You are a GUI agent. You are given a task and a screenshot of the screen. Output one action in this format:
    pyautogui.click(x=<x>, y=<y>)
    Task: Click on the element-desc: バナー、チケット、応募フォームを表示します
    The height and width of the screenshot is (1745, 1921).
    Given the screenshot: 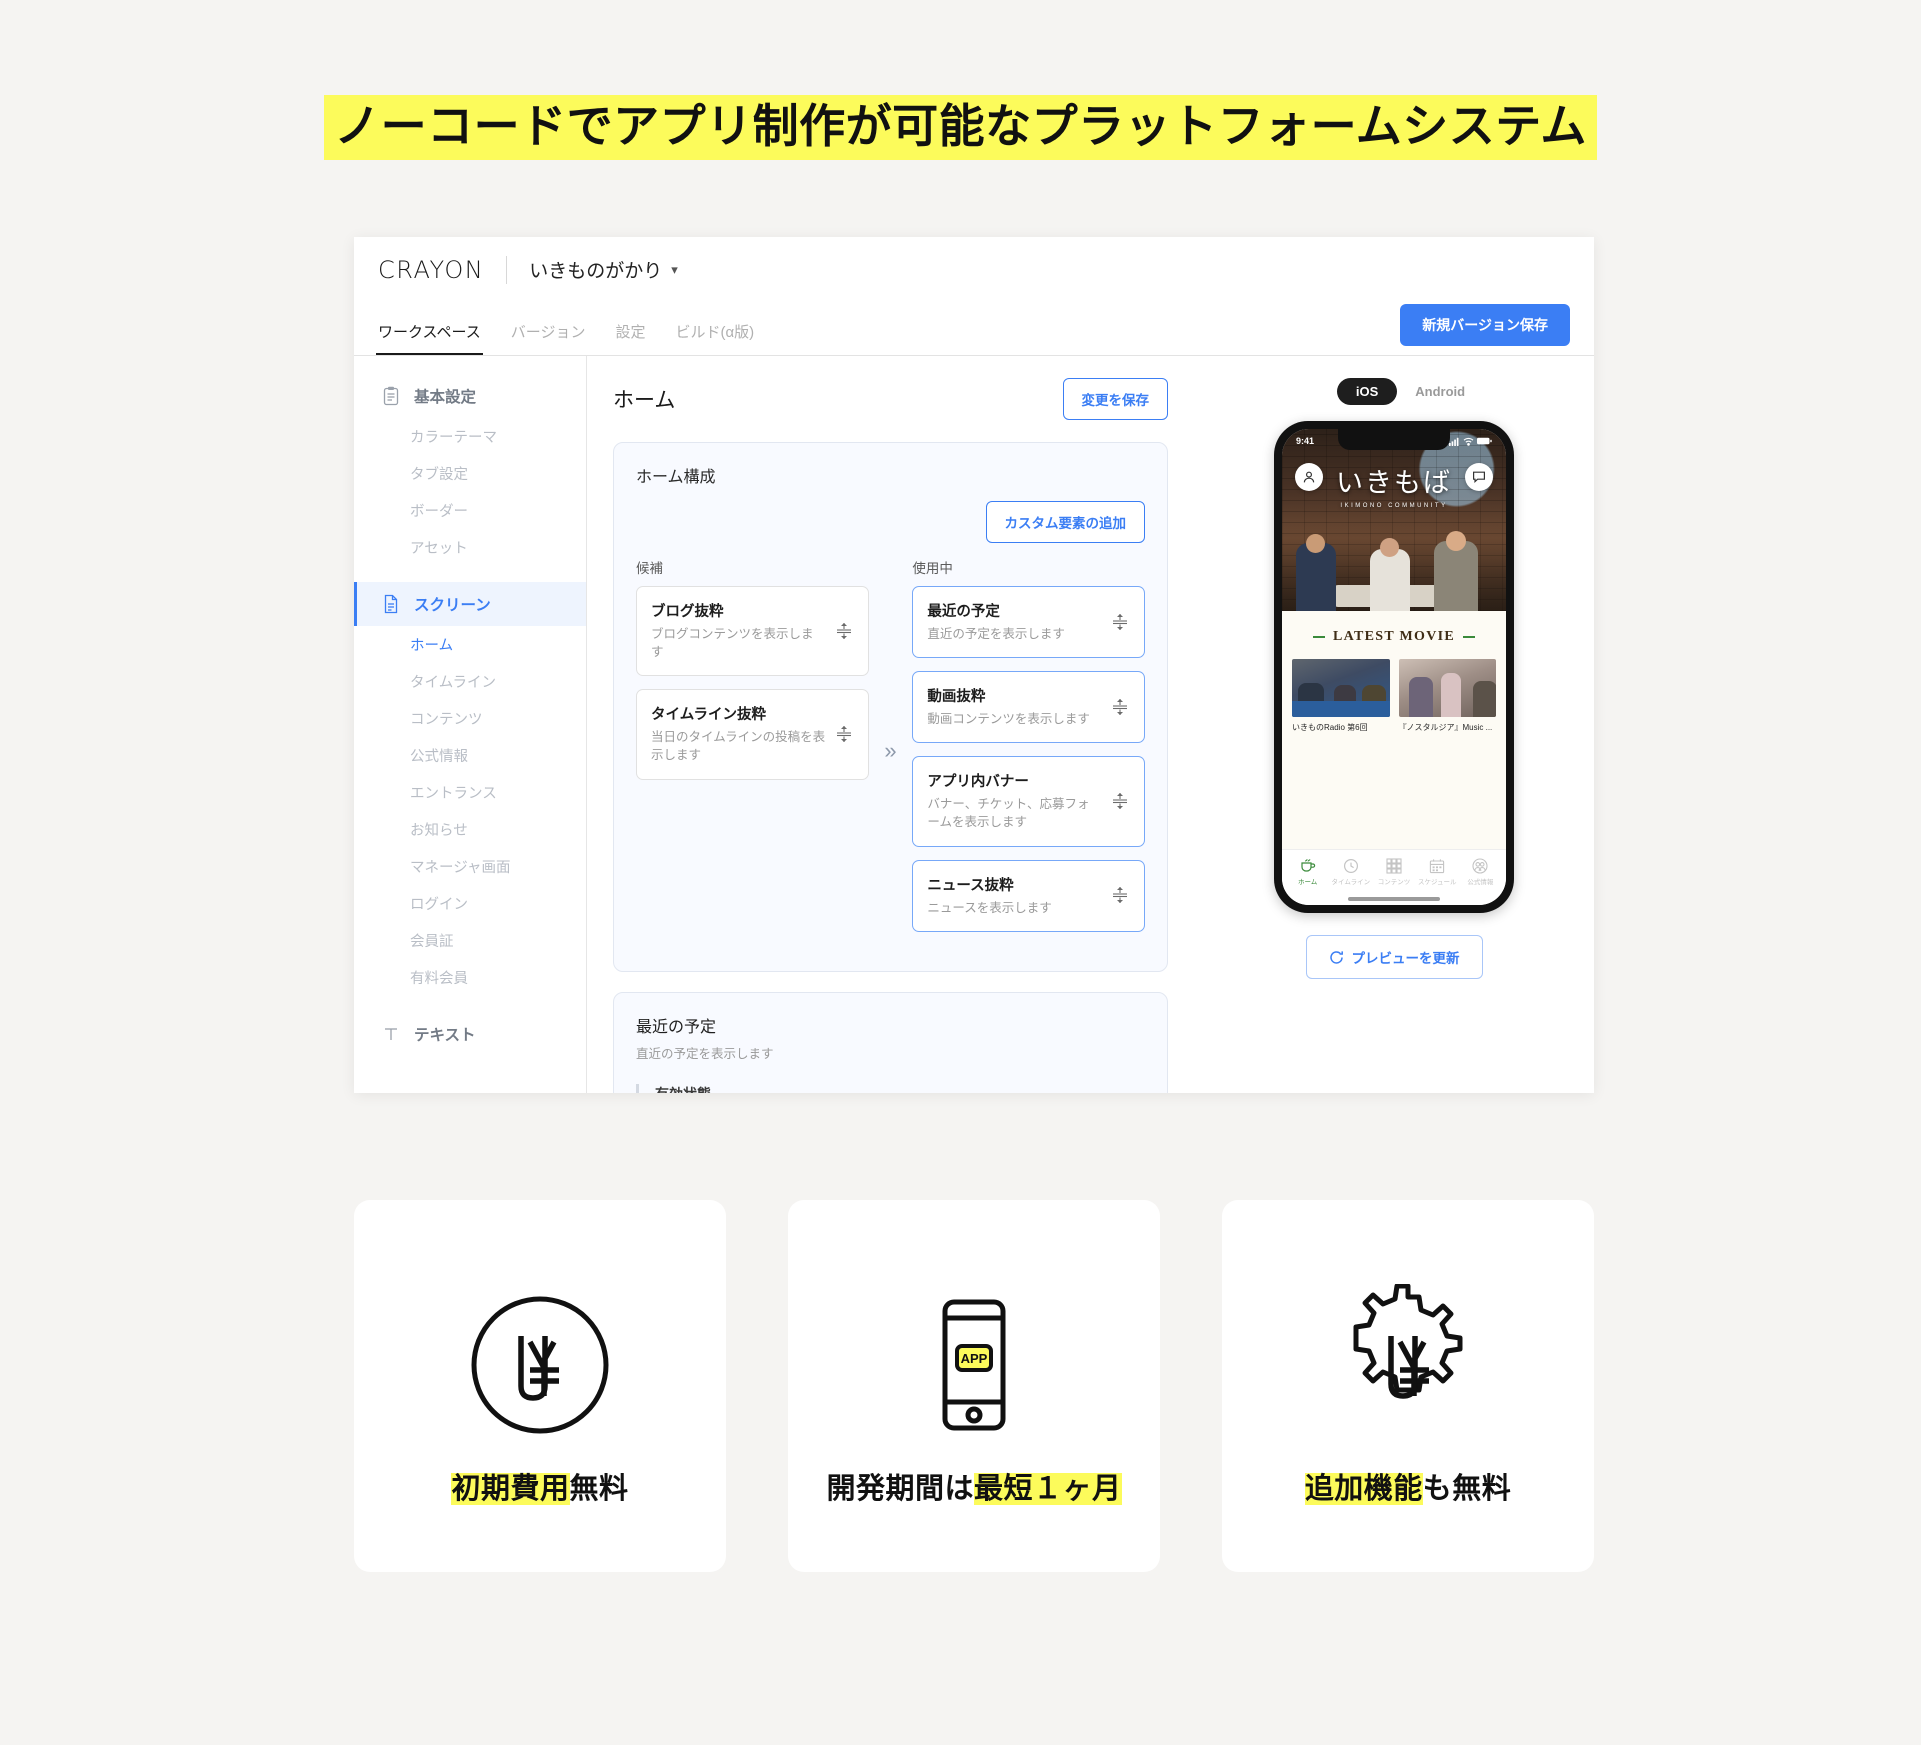 What is the action you would take?
    pyautogui.click(x=1008, y=813)
    